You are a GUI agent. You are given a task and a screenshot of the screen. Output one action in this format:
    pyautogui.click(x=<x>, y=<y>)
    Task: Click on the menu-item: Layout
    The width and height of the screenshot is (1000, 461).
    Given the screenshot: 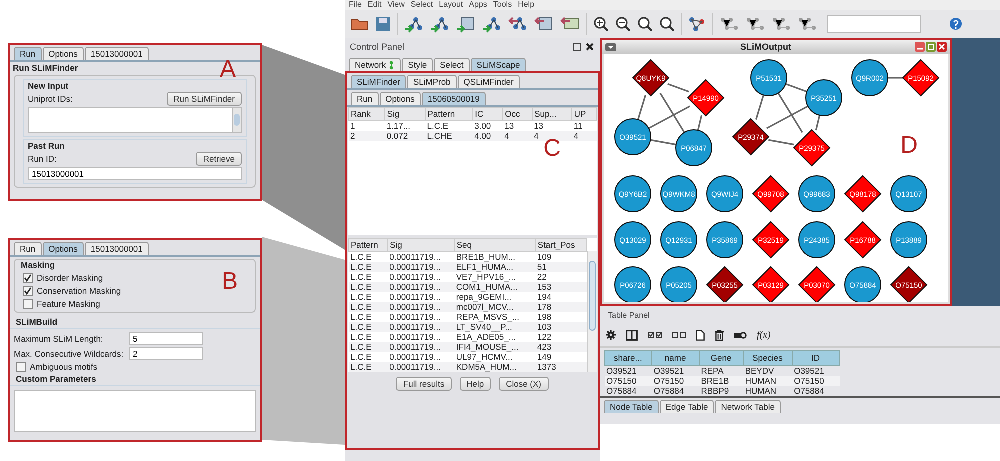 What is the action you would take?
    pyautogui.click(x=451, y=5)
    